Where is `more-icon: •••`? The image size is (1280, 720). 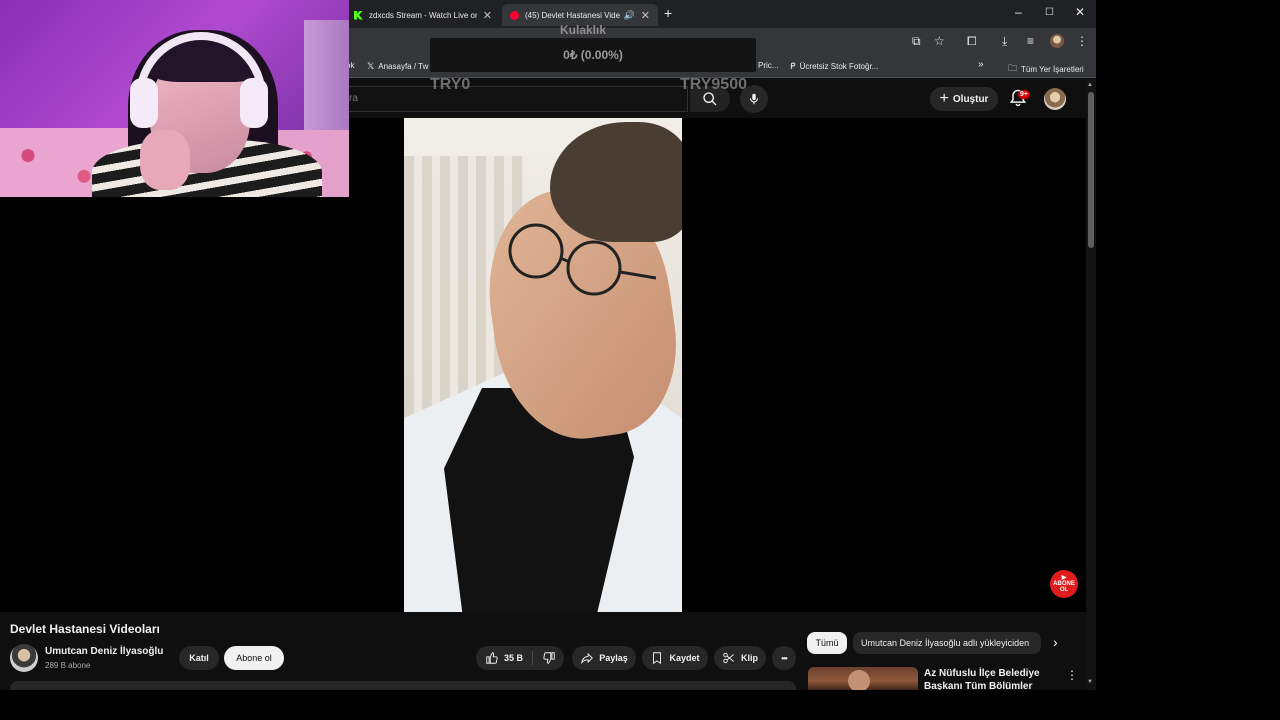 more-icon: ••• is located at coordinates (784, 658).